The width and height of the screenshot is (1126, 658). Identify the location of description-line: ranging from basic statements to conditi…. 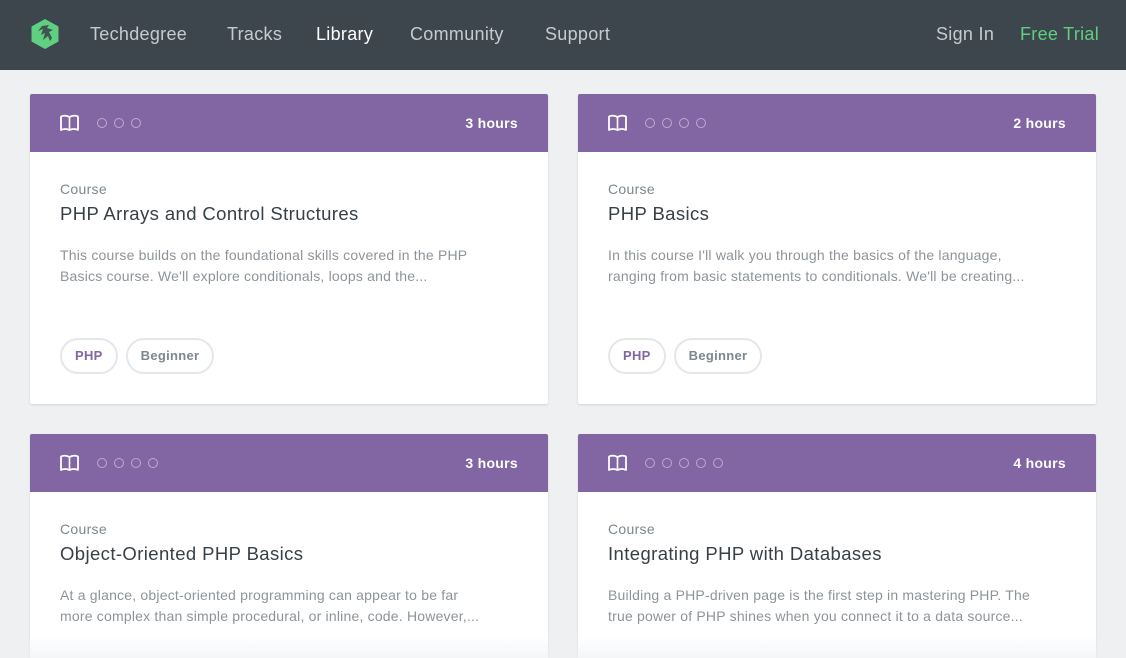
(816, 276).